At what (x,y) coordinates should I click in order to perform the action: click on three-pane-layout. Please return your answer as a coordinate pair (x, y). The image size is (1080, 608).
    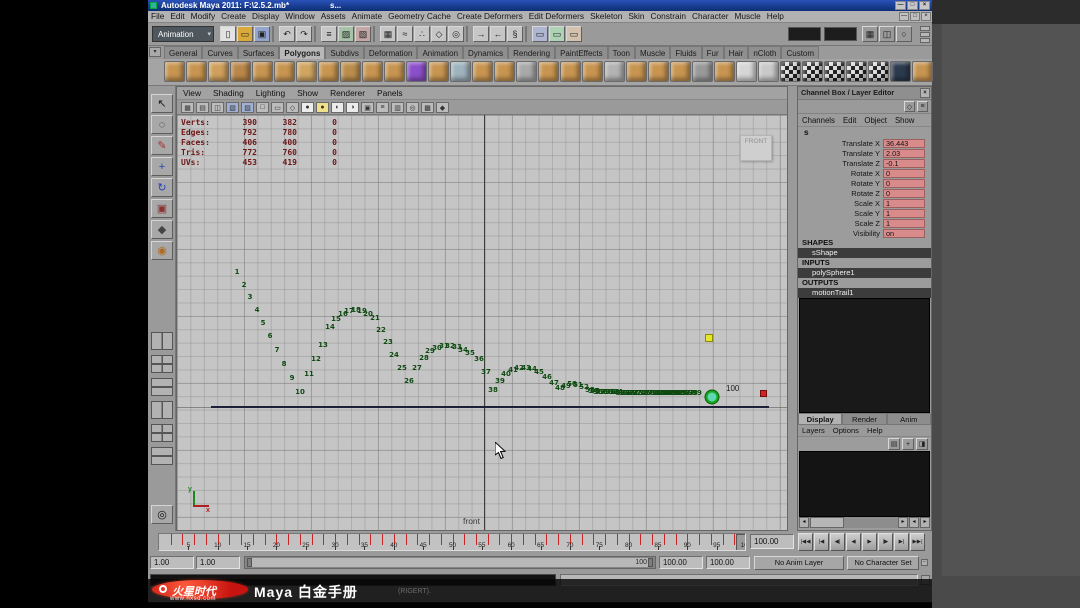
    Looking at the image, I should click on (162, 433).